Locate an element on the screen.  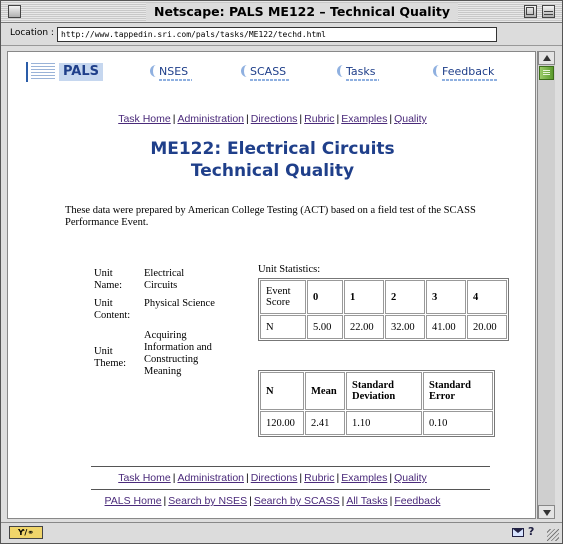
close-box-icon is located at coordinates (14, 11).